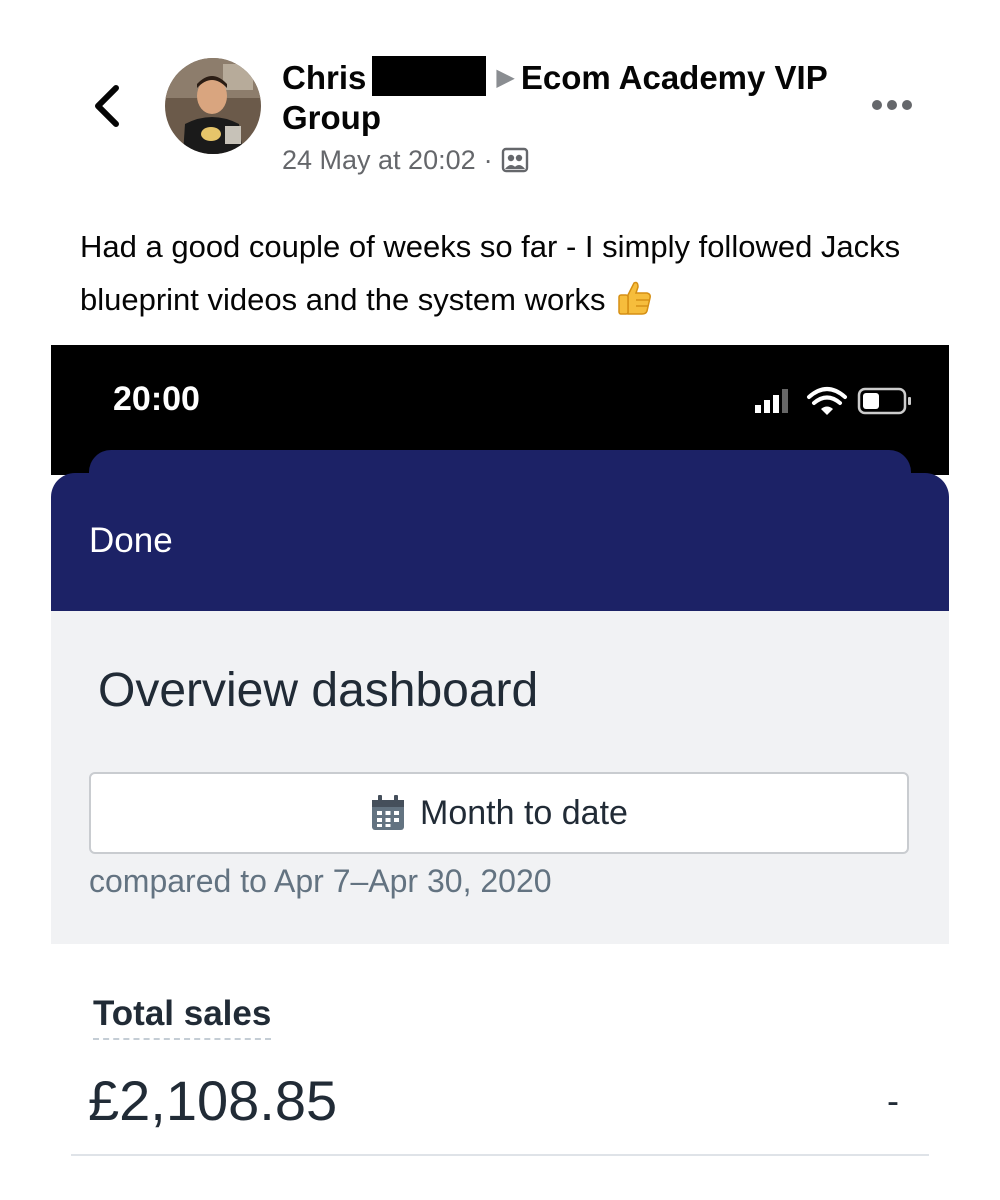 This screenshot has width=1000, height=1200. Describe the element at coordinates (562, 97) in the screenshot. I see `author-line: Chris ▶ Ecom Academy VIP Group` at that location.